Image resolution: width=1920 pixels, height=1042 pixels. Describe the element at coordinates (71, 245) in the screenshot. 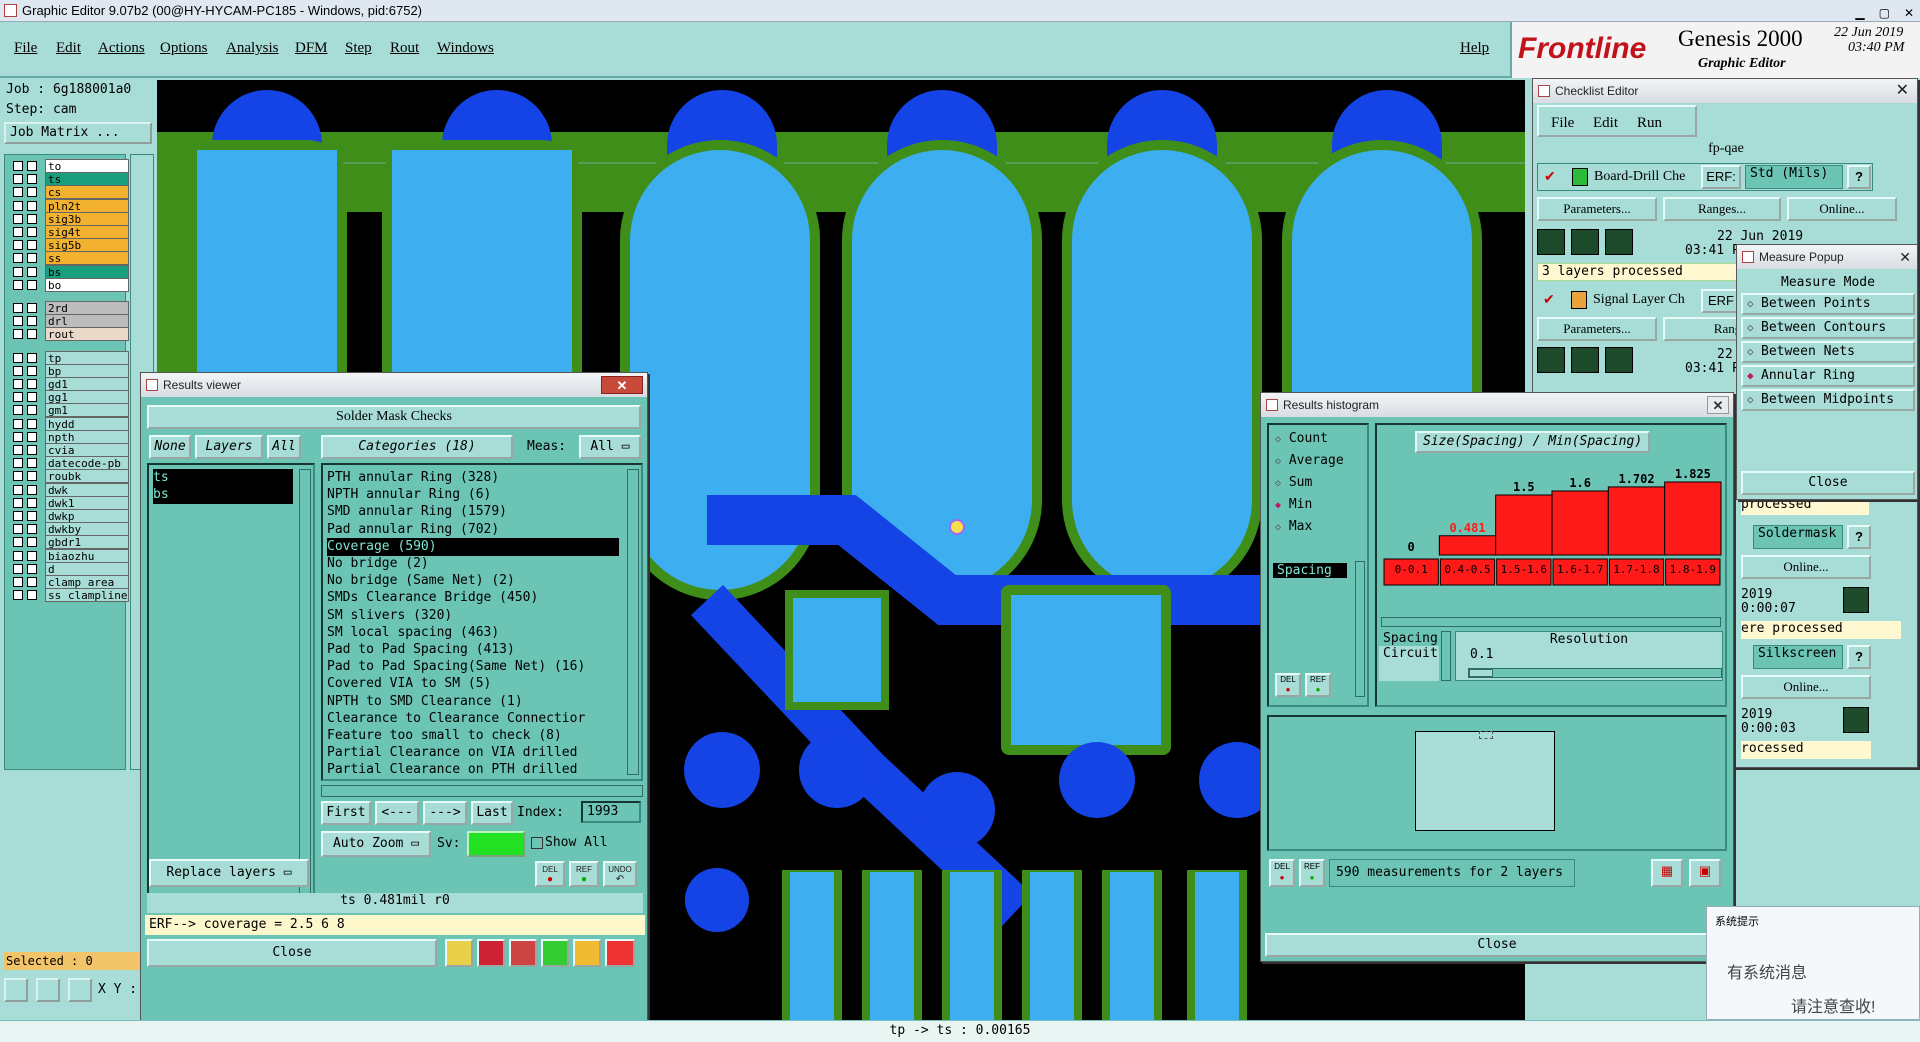

I see `layer-row: sig5b` at that location.